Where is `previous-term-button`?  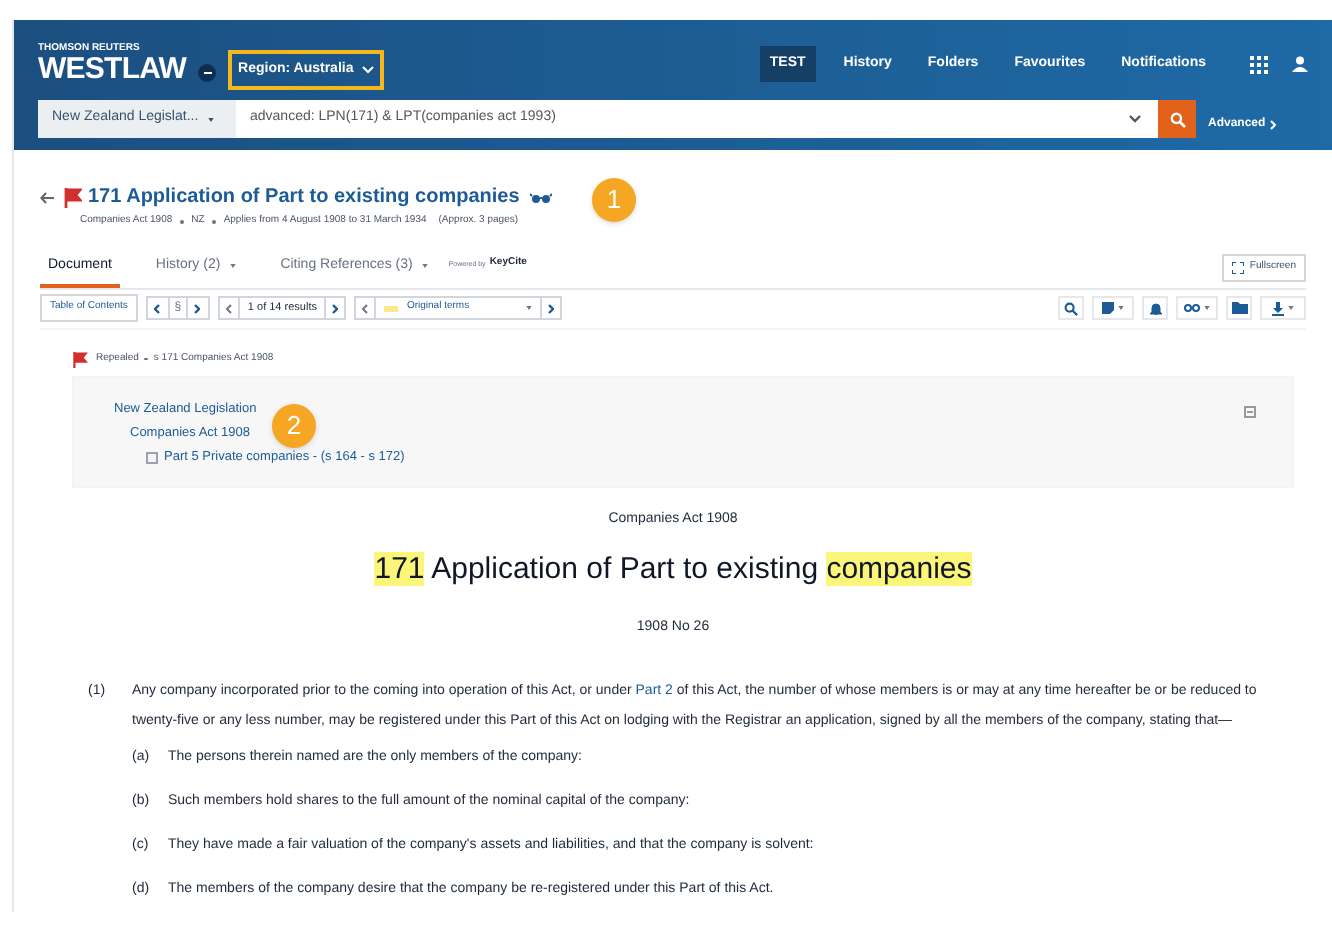 previous-term-button is located at coordinates (366, 308).